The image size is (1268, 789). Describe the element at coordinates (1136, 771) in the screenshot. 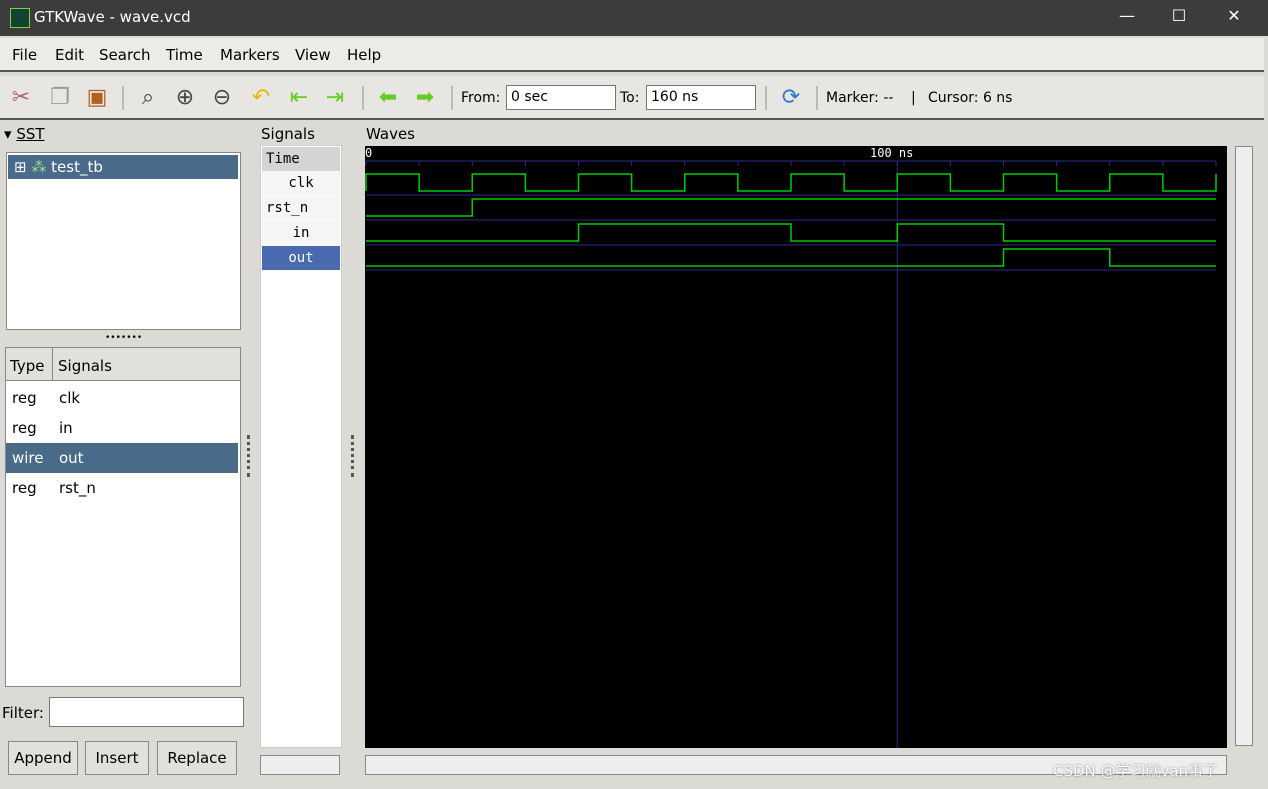

I see `watermark: CSDN @学习就van事了` at that location.